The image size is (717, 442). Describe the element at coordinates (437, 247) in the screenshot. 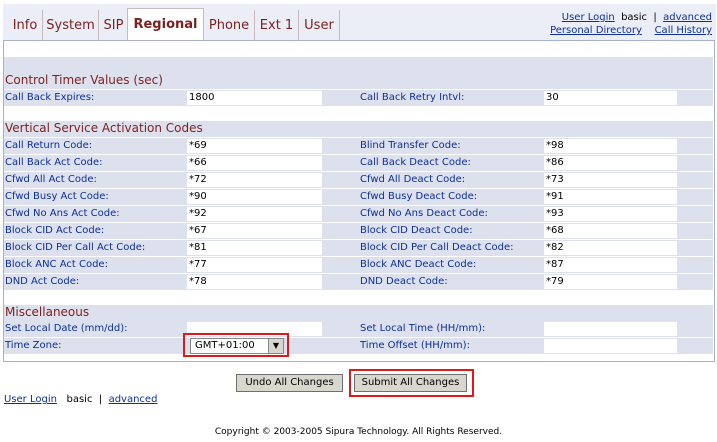

I see `field-label: Block CID Per Call Deact Code:` at that location.